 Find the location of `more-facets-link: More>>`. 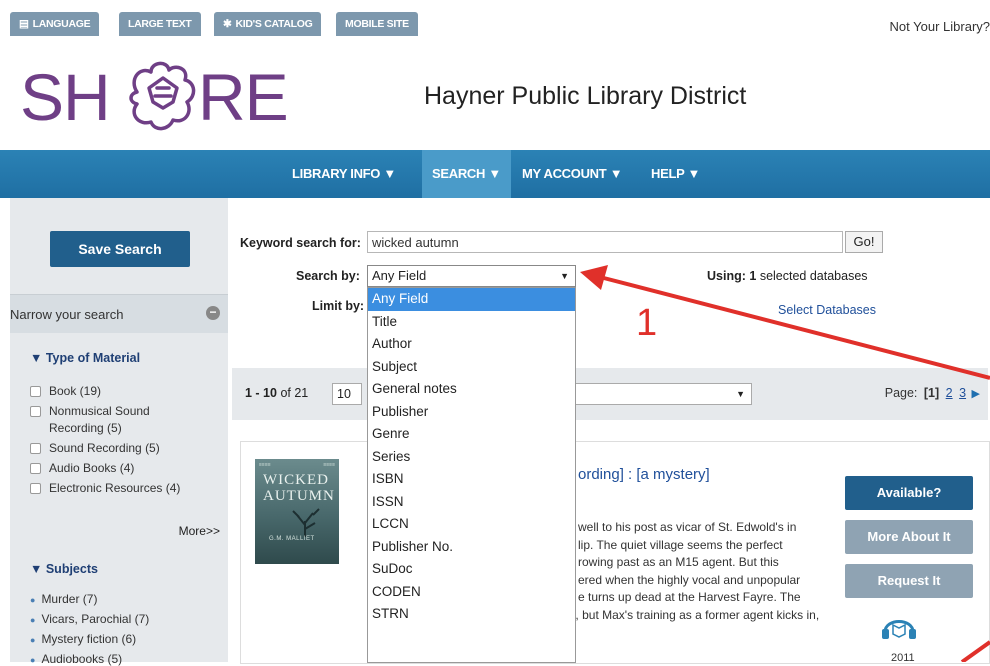

more-facets-link: More>> is located at coordinates (199, 531).